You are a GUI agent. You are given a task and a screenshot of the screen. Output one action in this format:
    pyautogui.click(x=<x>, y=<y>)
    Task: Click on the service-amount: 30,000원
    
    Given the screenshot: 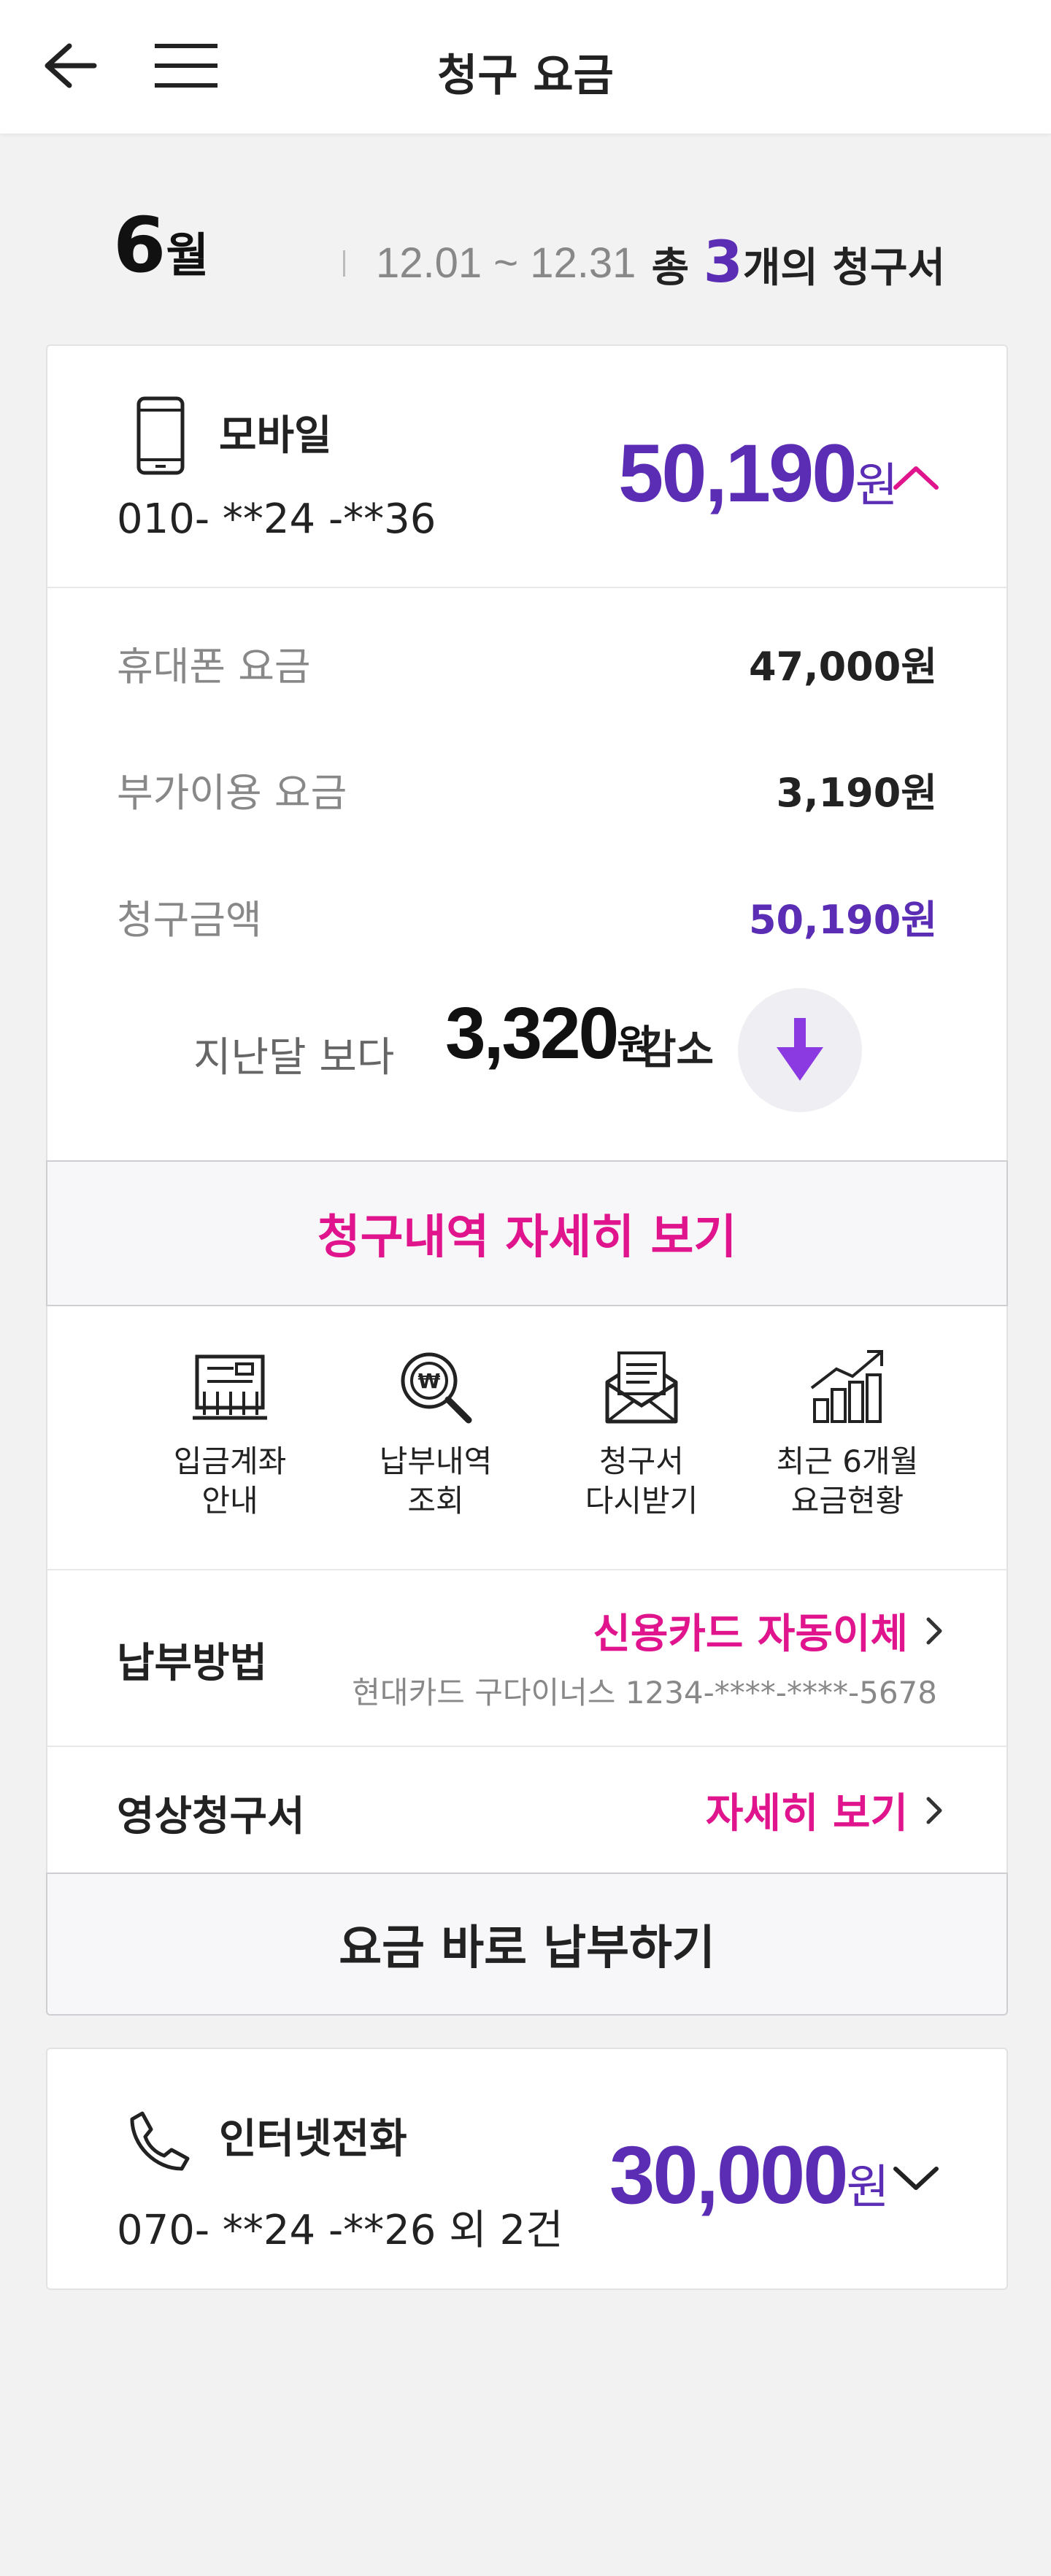 What is the action you would take?
    pyautogui.click(x=749, y=2175)
    